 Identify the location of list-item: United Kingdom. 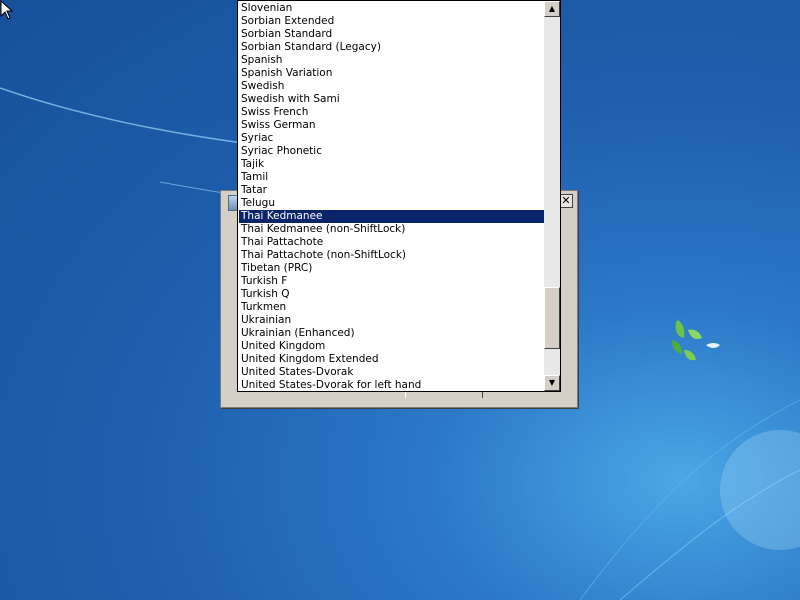
(391, 346).